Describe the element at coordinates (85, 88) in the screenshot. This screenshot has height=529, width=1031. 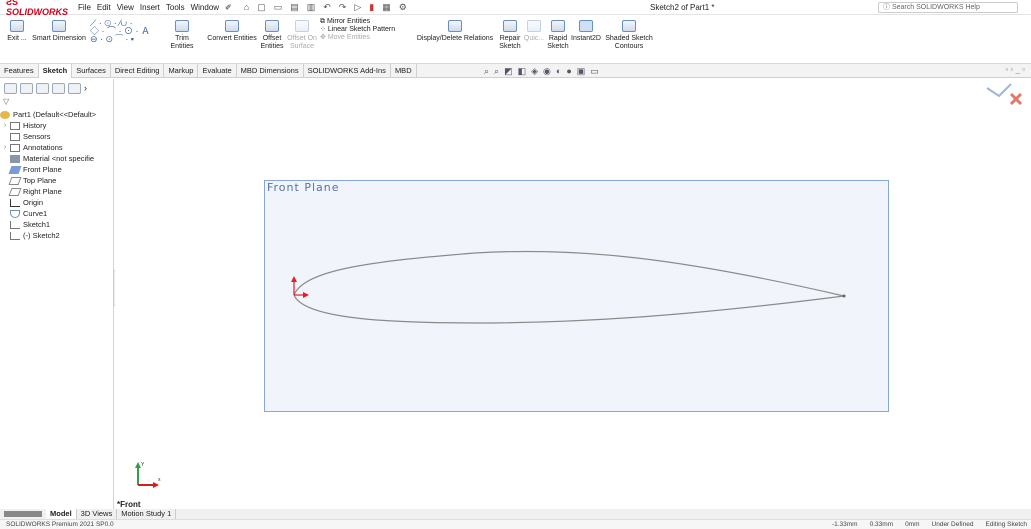
I see `chevron-right-icon: ›` at that location.